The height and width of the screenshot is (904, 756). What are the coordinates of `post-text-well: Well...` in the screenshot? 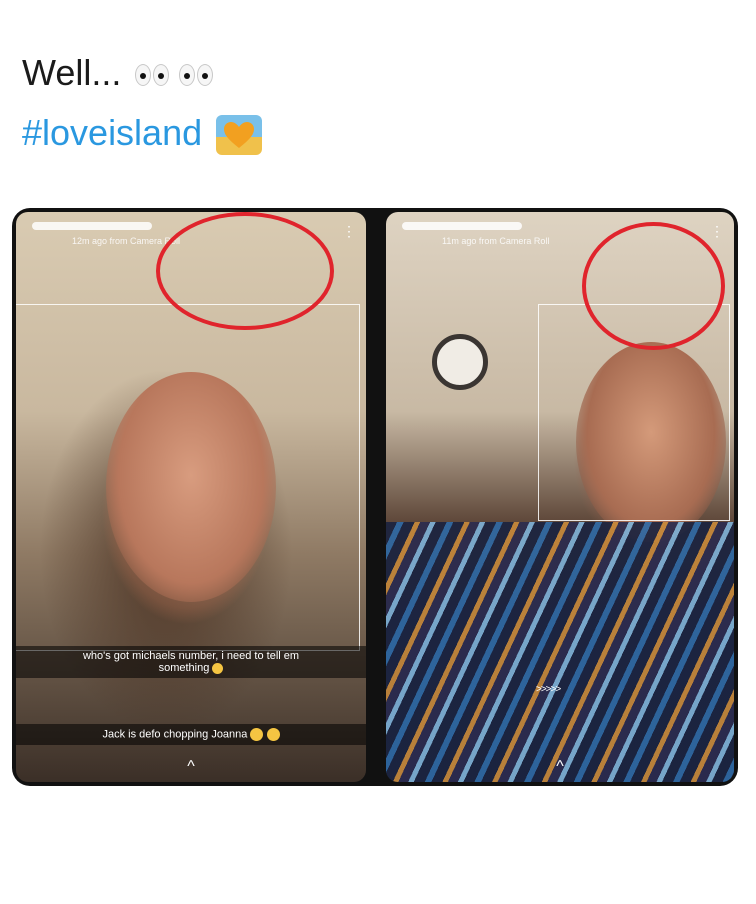 It's located at (72, 72).